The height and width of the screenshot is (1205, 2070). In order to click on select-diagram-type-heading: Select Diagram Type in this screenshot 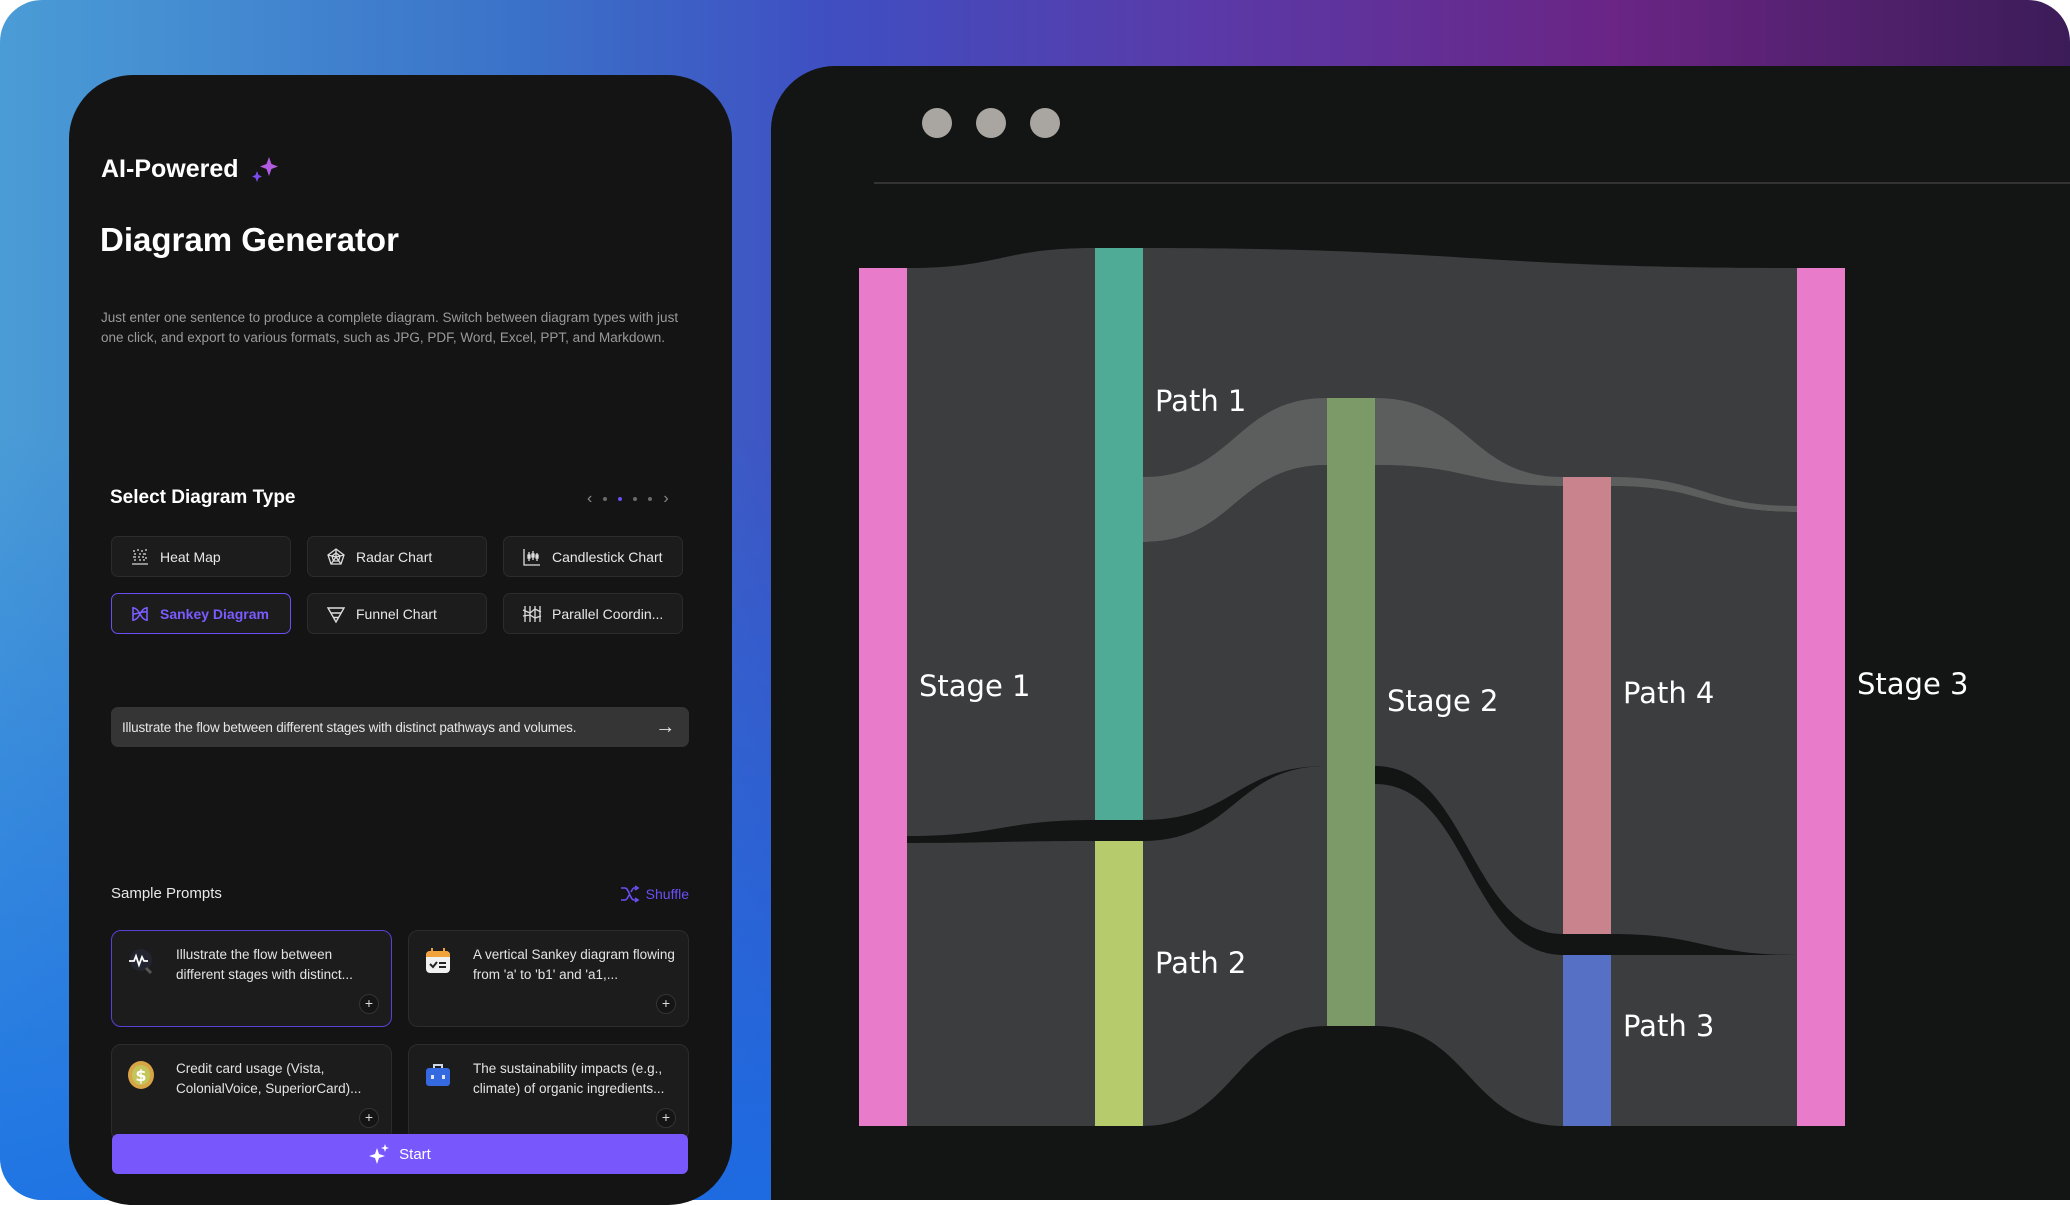, I will do `click(203, 497)`.